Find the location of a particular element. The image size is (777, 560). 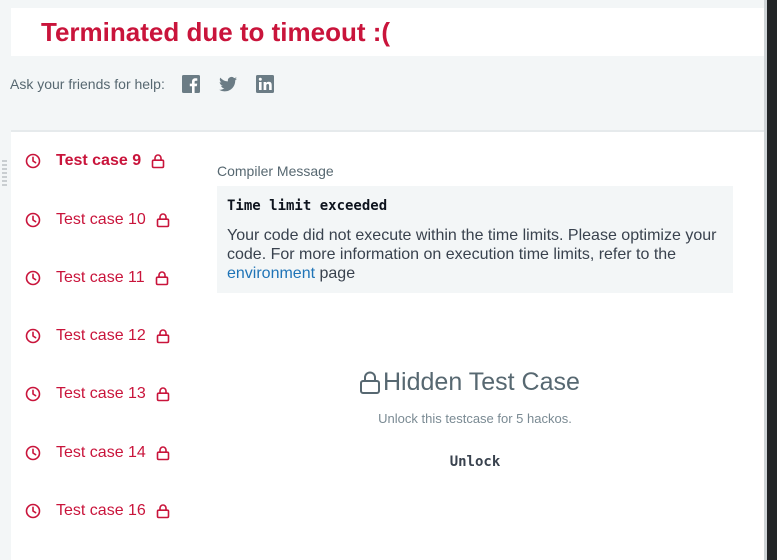

test-case-label: Test case 10 is located at coordinates (101, 219).